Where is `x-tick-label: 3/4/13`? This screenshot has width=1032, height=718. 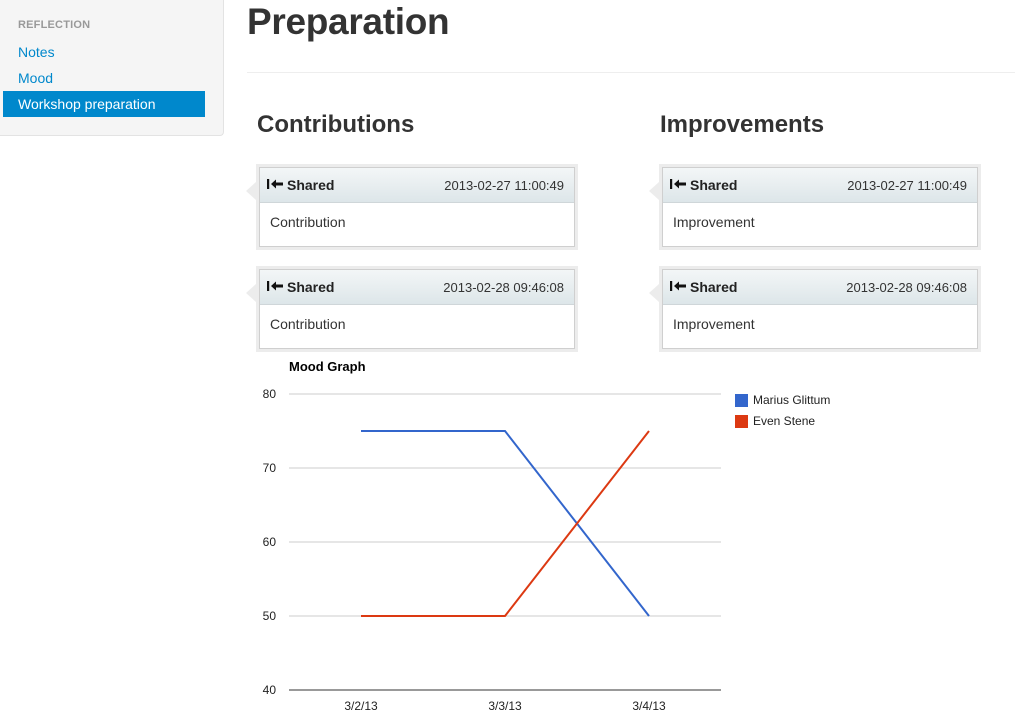 x-tick-label: 3/4/13 is located at coordinates (649, 706).